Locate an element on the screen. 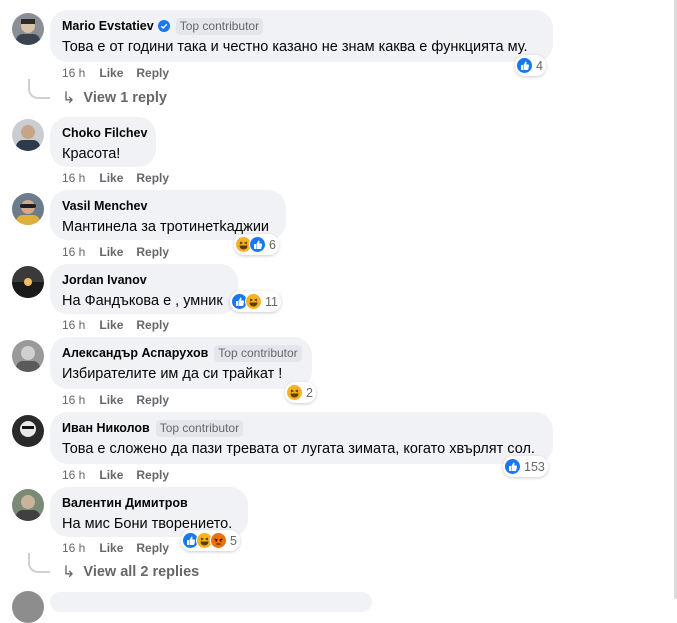  reaction-summary: 11 is located at coordinates (255, 301).